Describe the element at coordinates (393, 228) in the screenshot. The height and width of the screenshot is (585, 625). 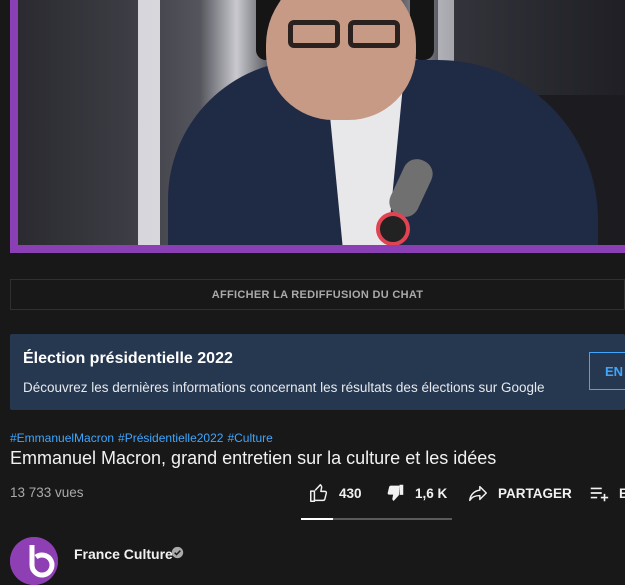
I see `microphone-ring` at that location.